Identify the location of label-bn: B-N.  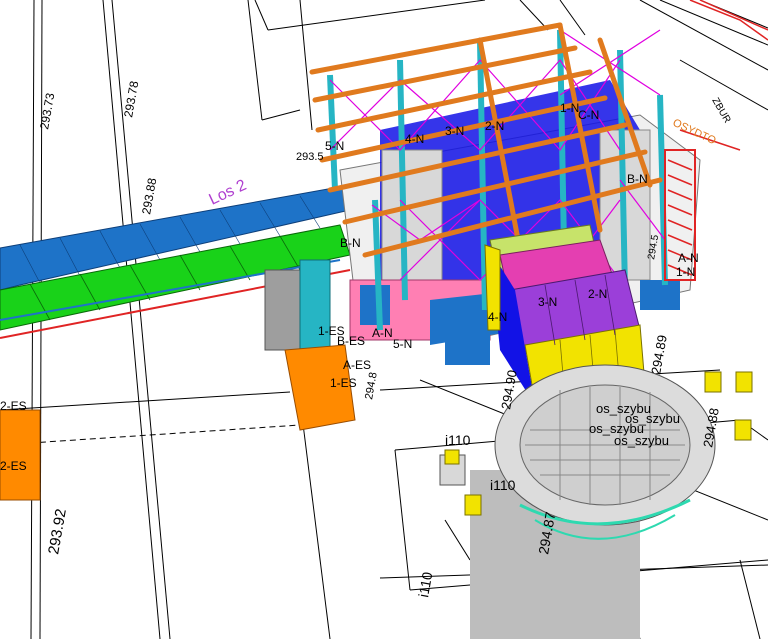
(637, 179).